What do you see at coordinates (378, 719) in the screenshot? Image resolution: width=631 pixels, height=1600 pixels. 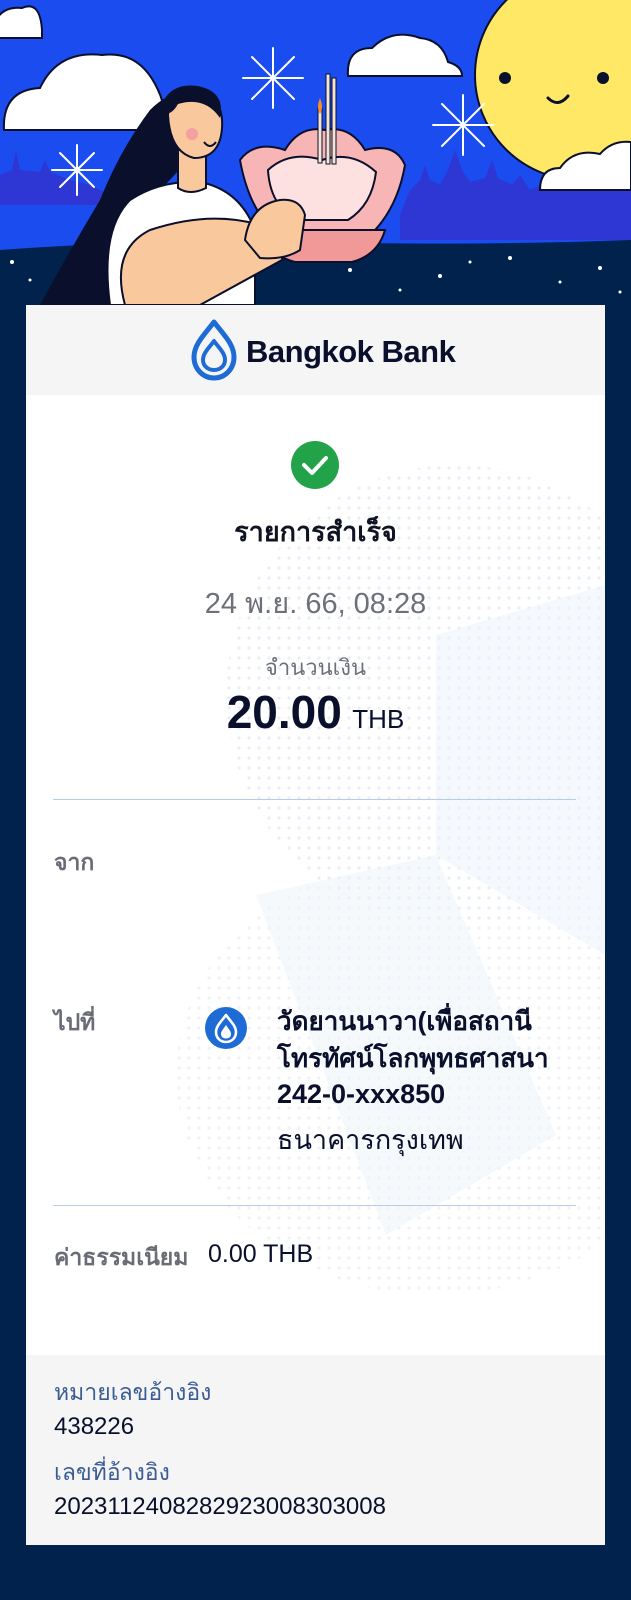 I see `amount-currency: THB` at bounding box center [378, 719].